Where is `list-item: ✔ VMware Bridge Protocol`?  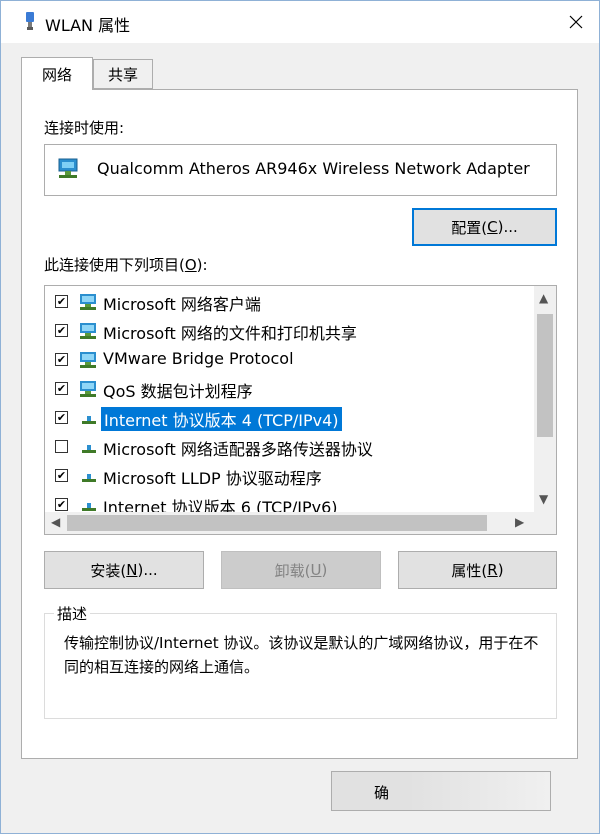 list-item: ✔ VMware Bridge Protocol is located at coordinates (289, 360).